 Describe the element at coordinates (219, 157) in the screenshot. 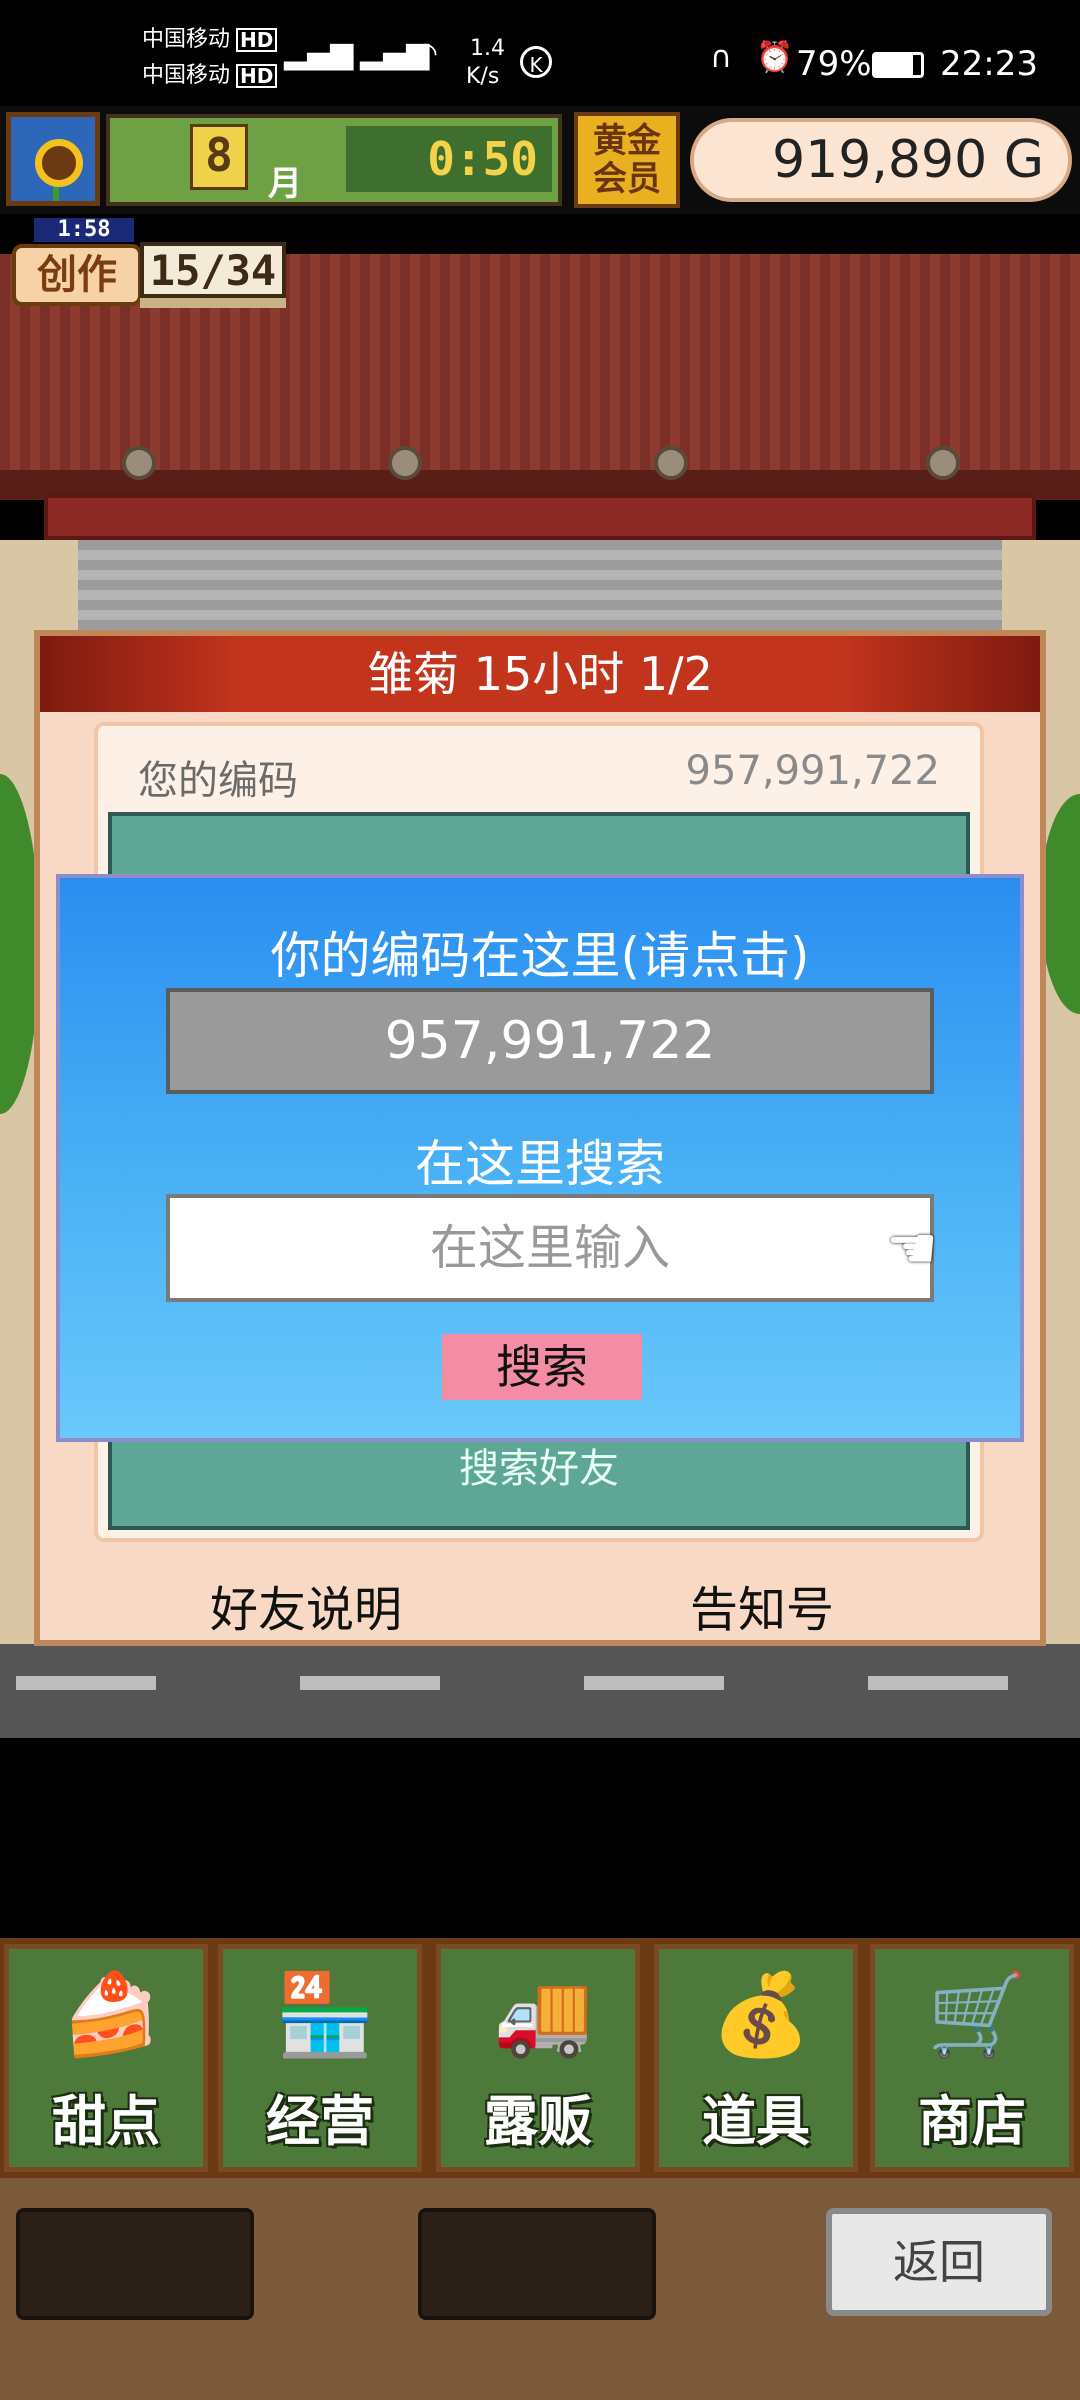

I see `month-number: 8` at that location.